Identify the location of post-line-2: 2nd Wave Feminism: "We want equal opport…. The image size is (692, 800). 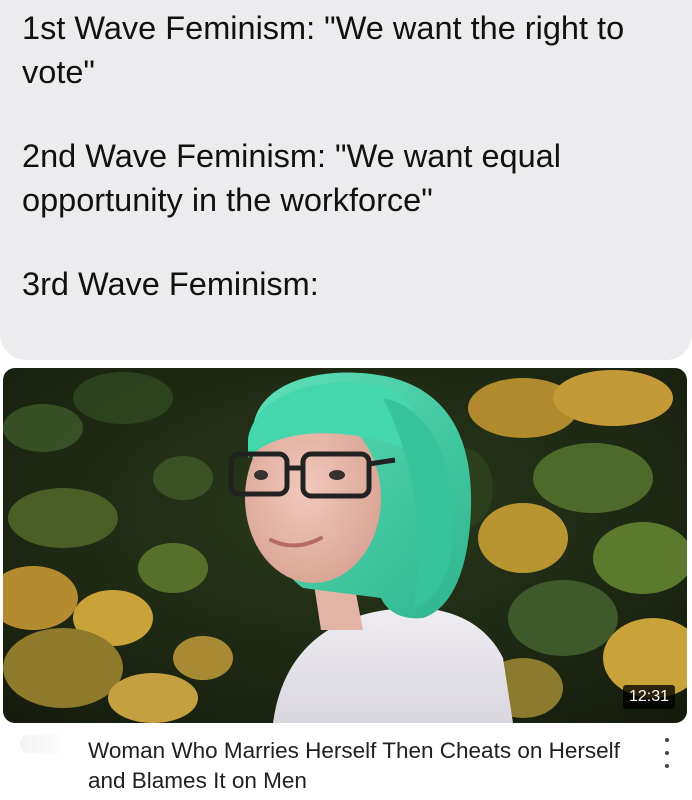
(291, 178).